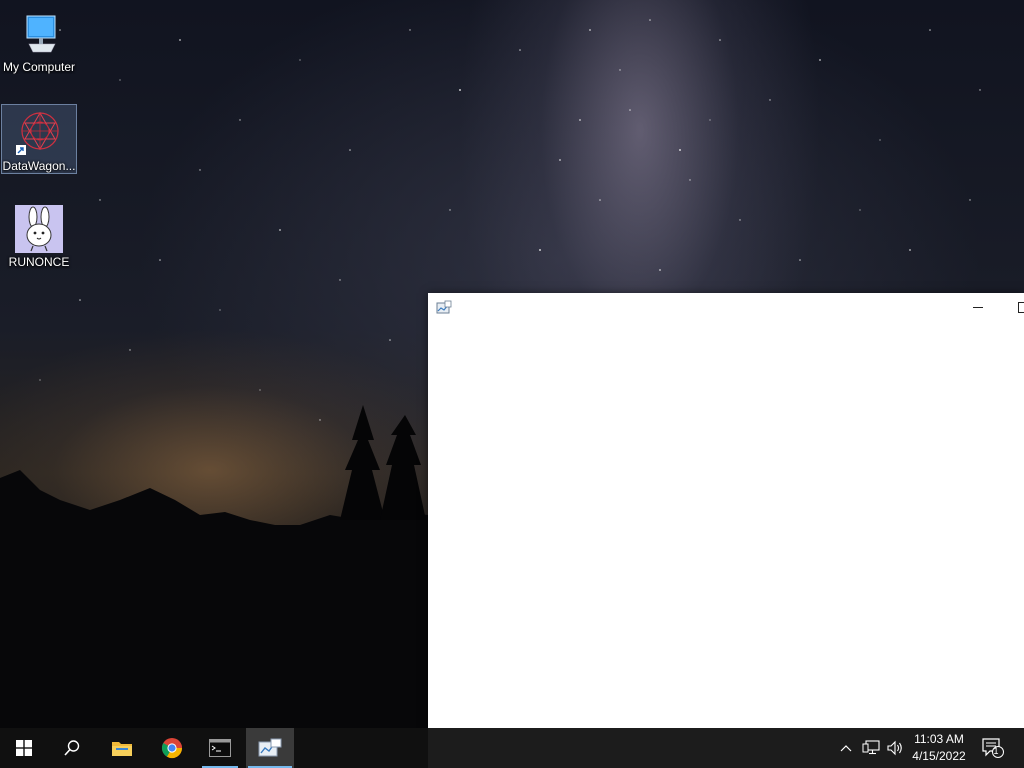 The width and height of the screenshot is (1024, 768). I want to click on volume-button, so click(895, 748).